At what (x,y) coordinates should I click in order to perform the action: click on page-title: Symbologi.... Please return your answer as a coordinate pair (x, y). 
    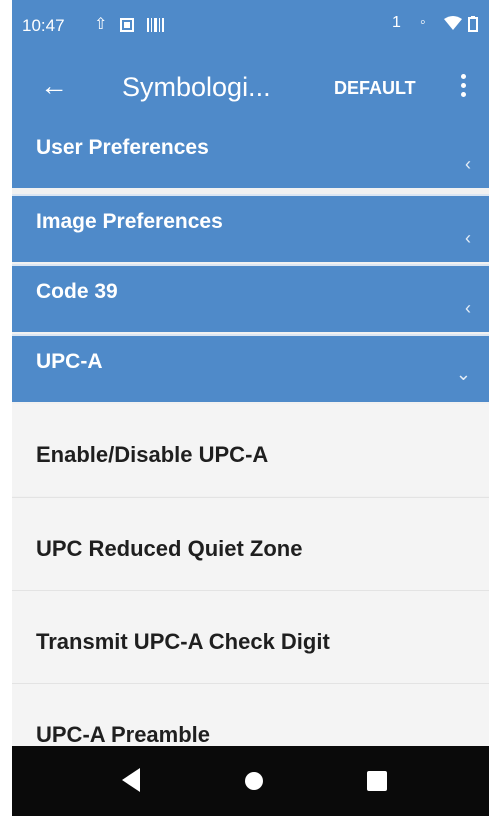
    Looking at the image, I should click on (196, 87).